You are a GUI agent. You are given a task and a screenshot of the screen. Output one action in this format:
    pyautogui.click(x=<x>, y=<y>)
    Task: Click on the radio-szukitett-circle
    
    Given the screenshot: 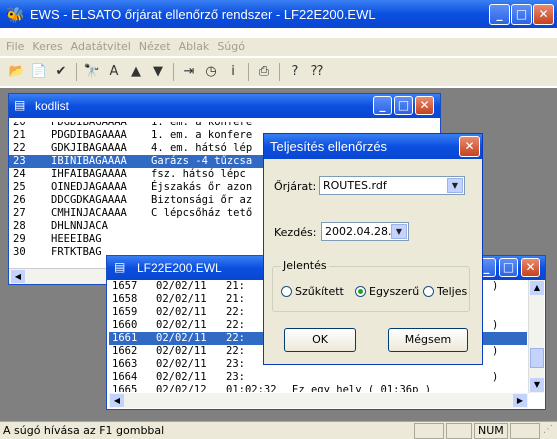 What is the action you would take?
    pyautogui.click(x=286, y=291)
    